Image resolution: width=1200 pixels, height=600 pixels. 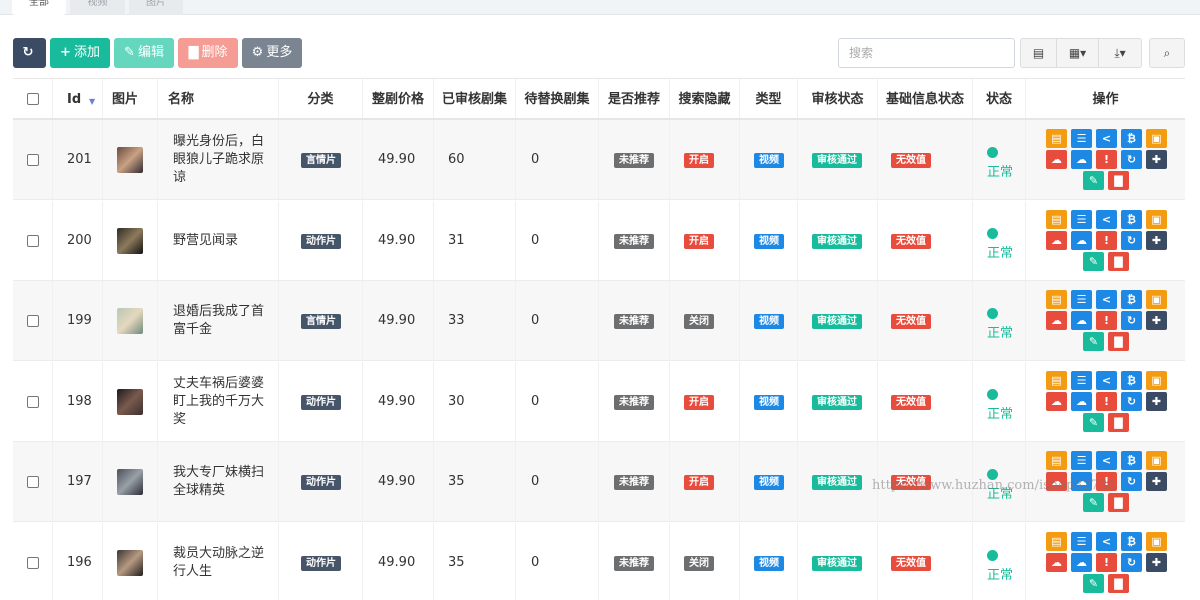 What do you see at coordinates (926, 53) in the screenshot?
I see `search-input` at bounding box center [926, 53].